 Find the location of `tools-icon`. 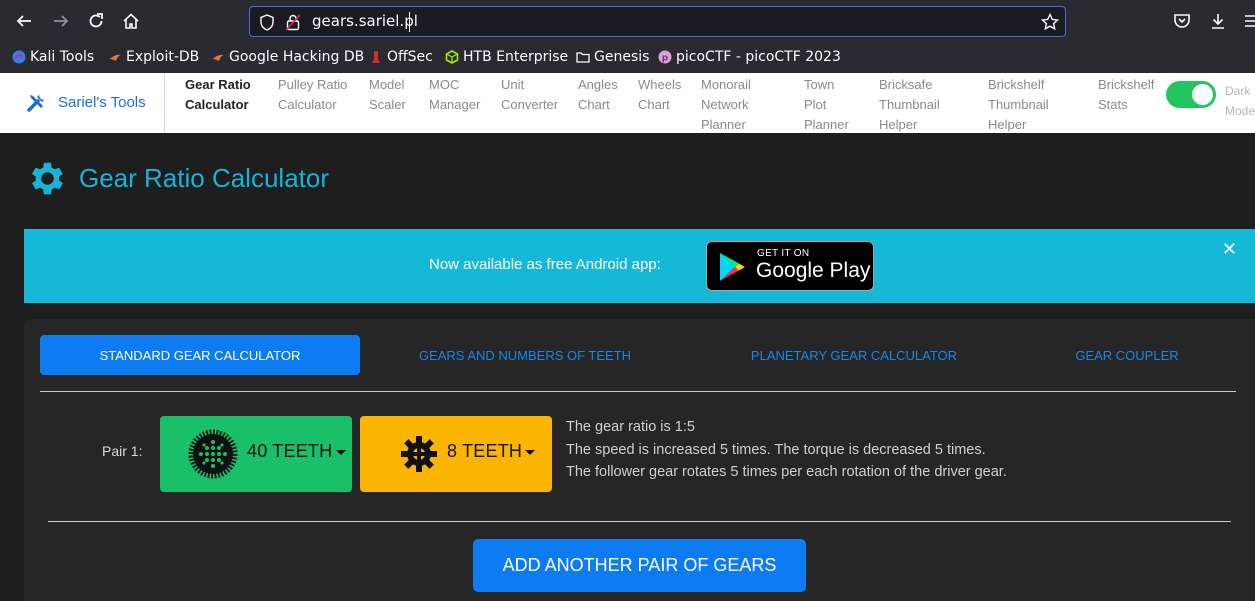

tools-icon is located at coordinates (36, 103).